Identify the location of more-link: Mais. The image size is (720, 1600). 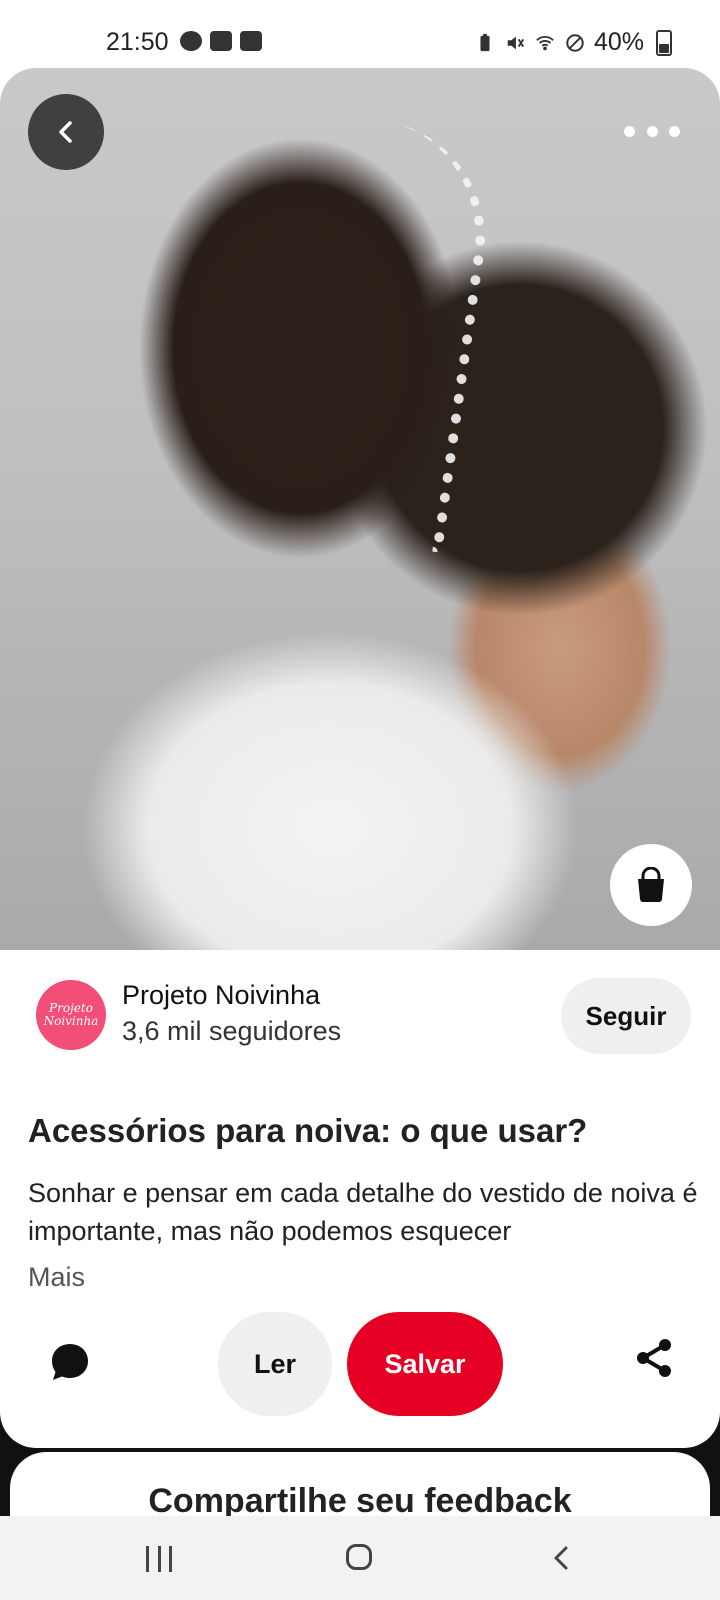
(56, 1277).